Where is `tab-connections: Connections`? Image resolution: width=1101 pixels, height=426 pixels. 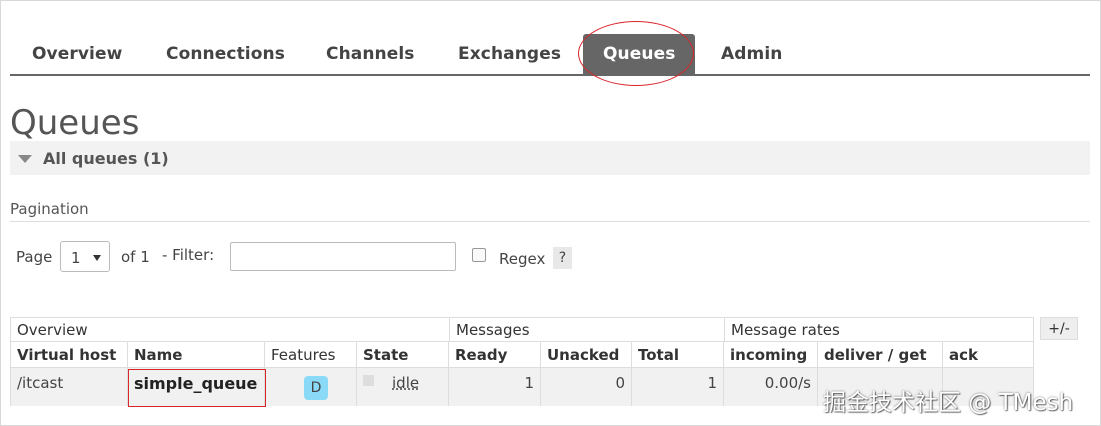 tab-connections: Connections is located at coordinates (225, 54).